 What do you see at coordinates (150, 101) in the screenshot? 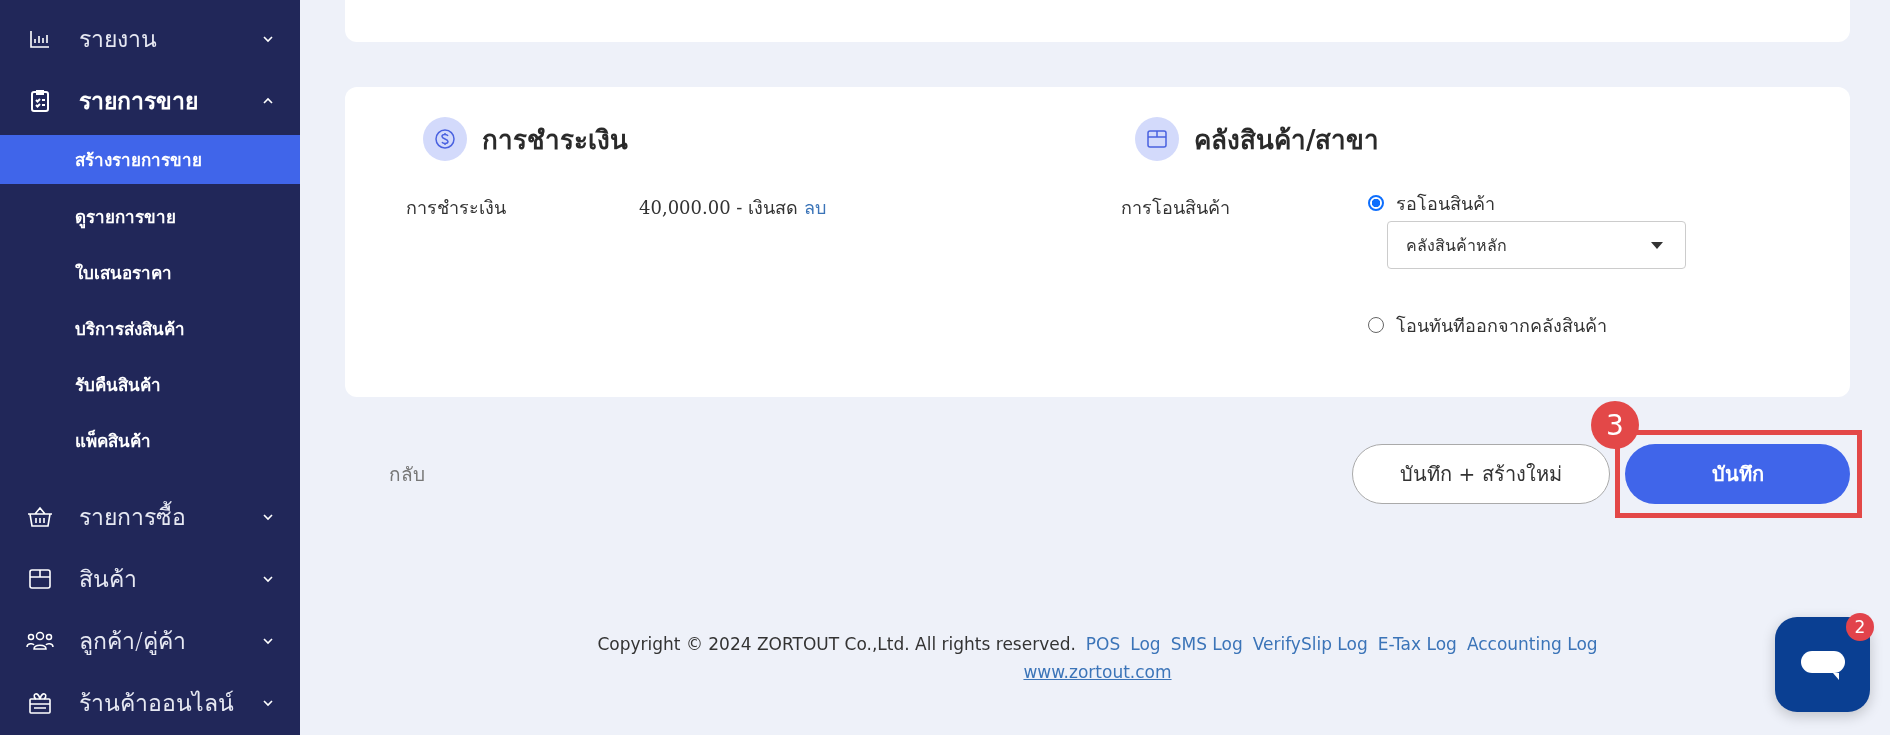
I see `sidebar-item: รายการขาย` at bounding box center [150, 101].